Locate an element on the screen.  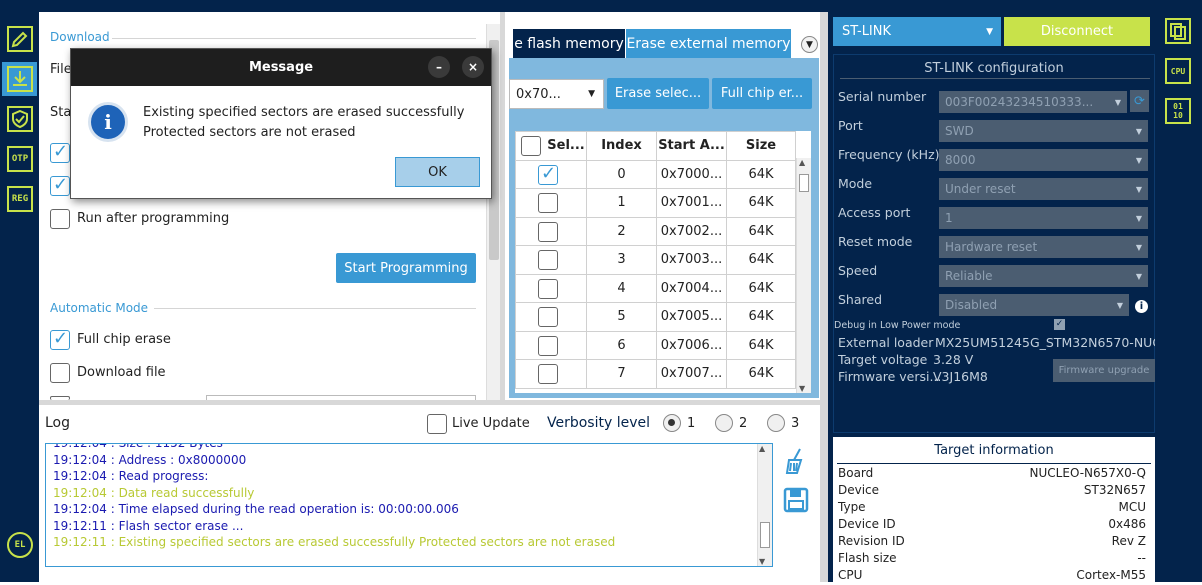
table-row: 3 0x7003... 64K is located at coordinates (655, 260).